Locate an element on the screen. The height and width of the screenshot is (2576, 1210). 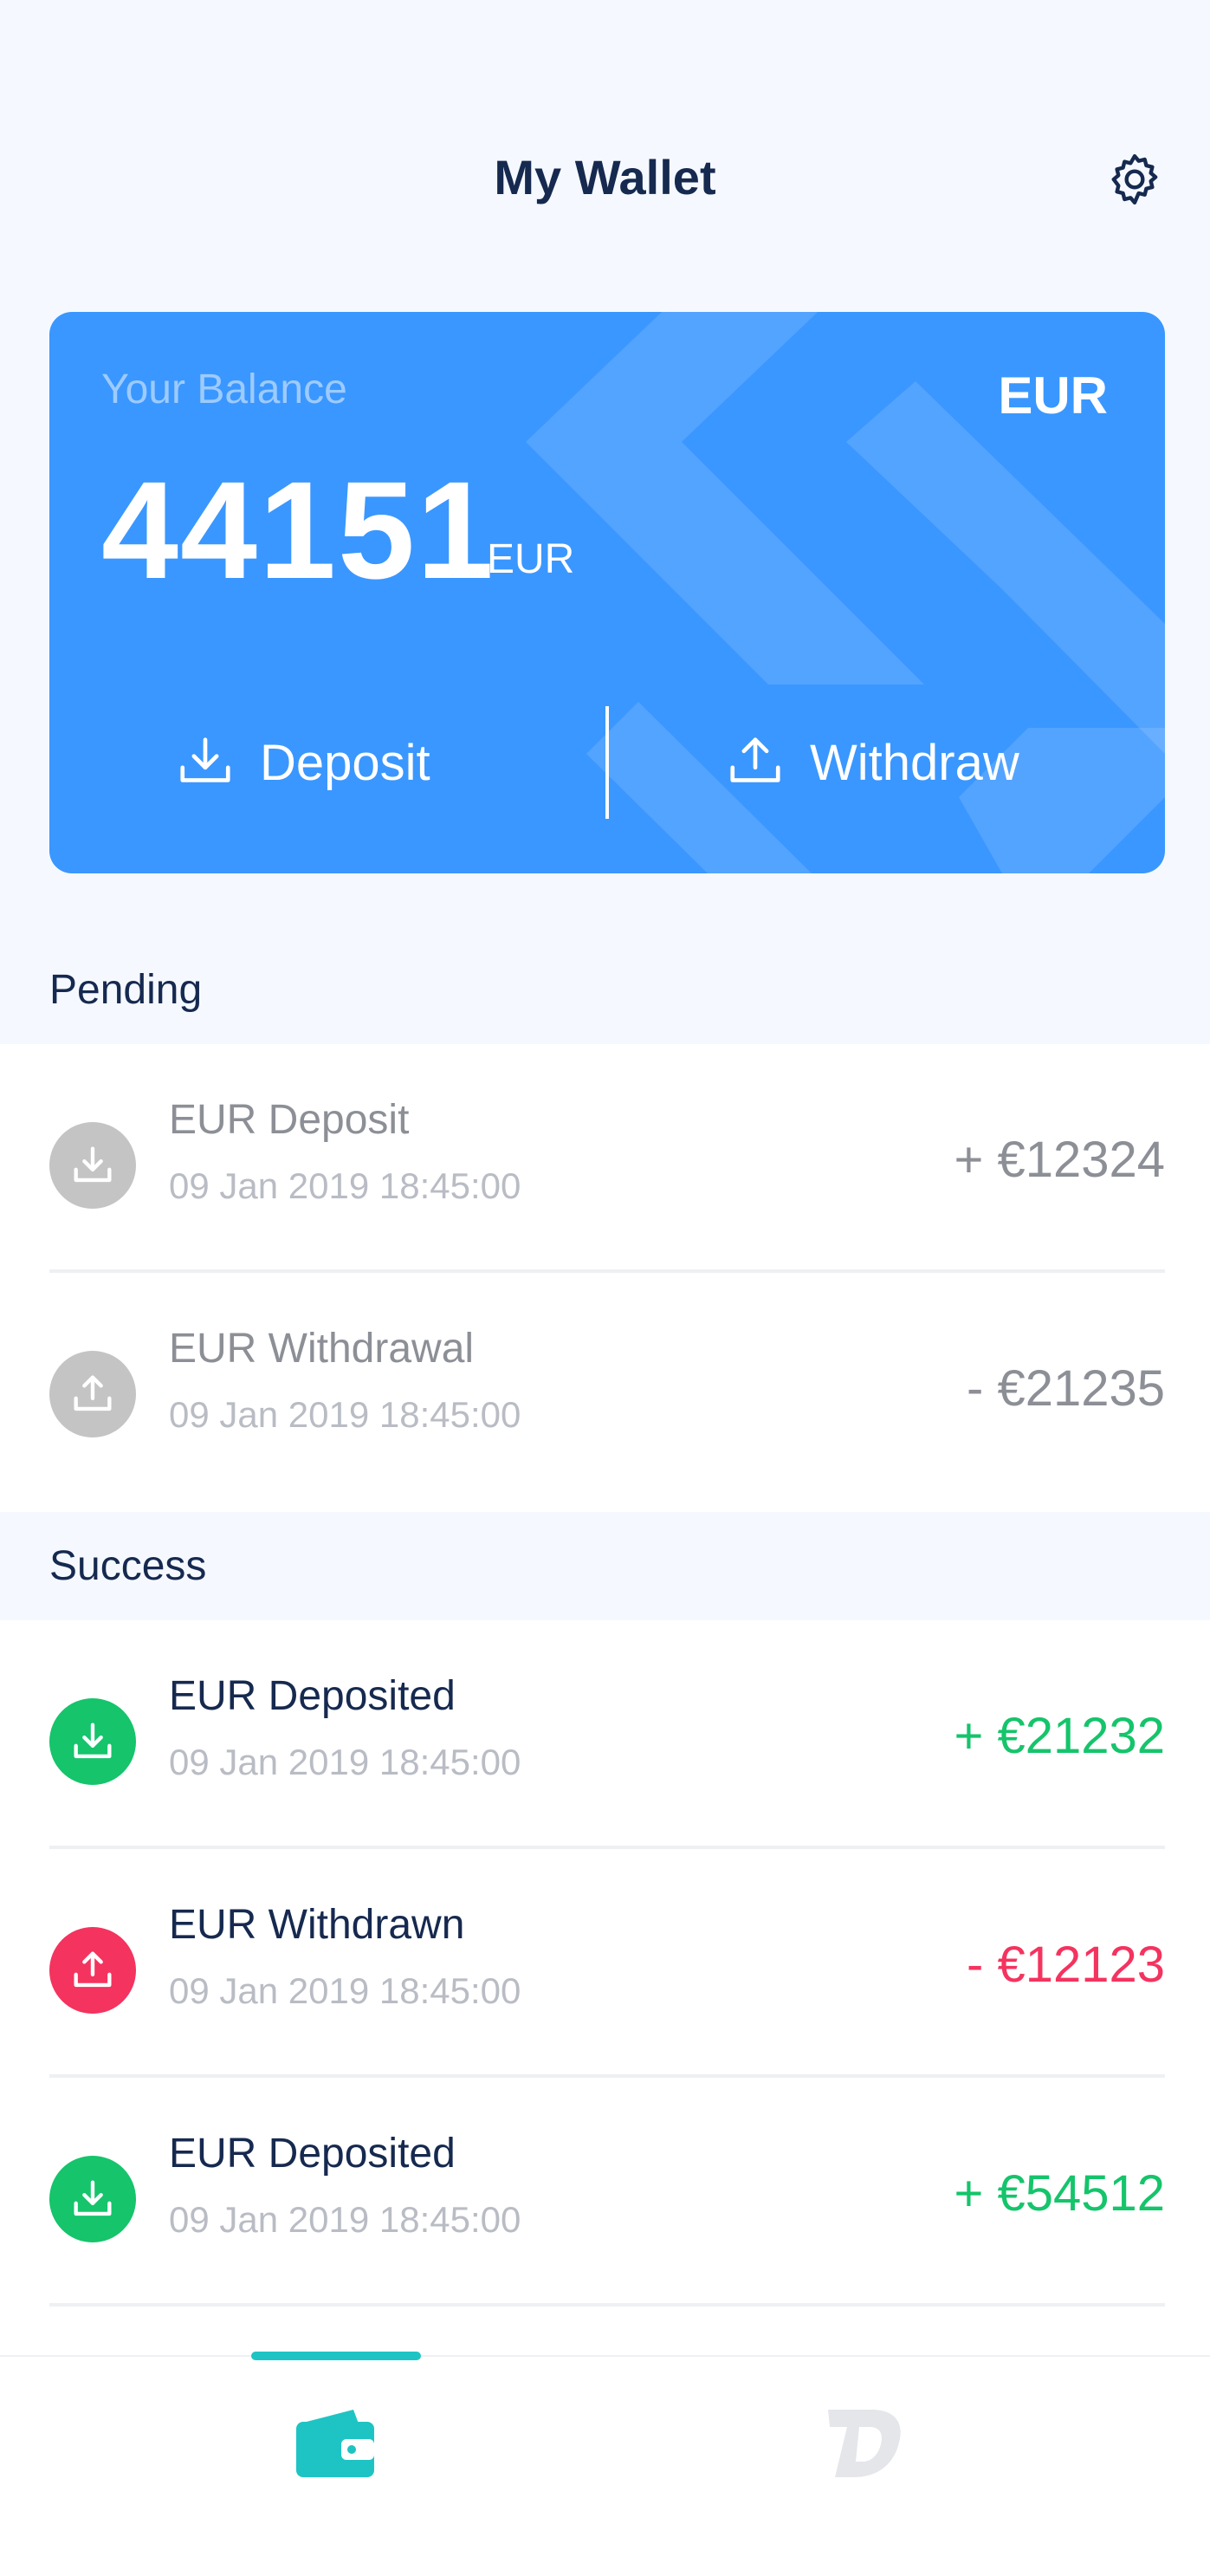
withdraw-button: Withdraw is located at coordinates (872, 763).